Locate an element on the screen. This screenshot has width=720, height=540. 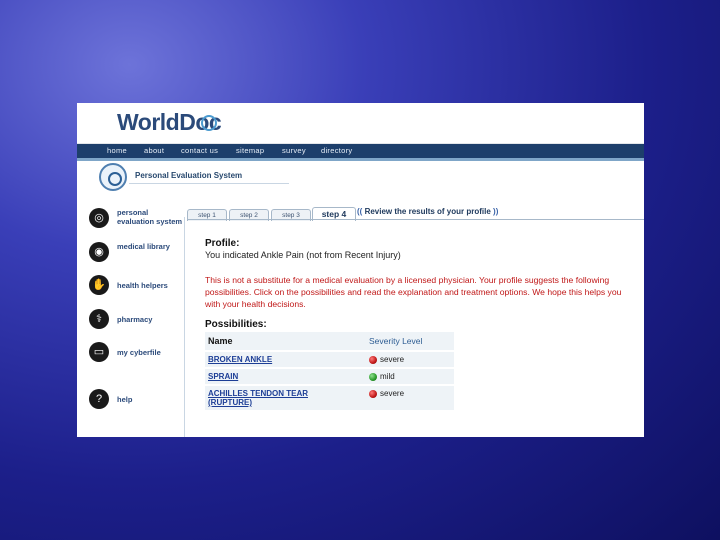
possibilities-heading: Possibilities: is located at coordinates (236, 324).